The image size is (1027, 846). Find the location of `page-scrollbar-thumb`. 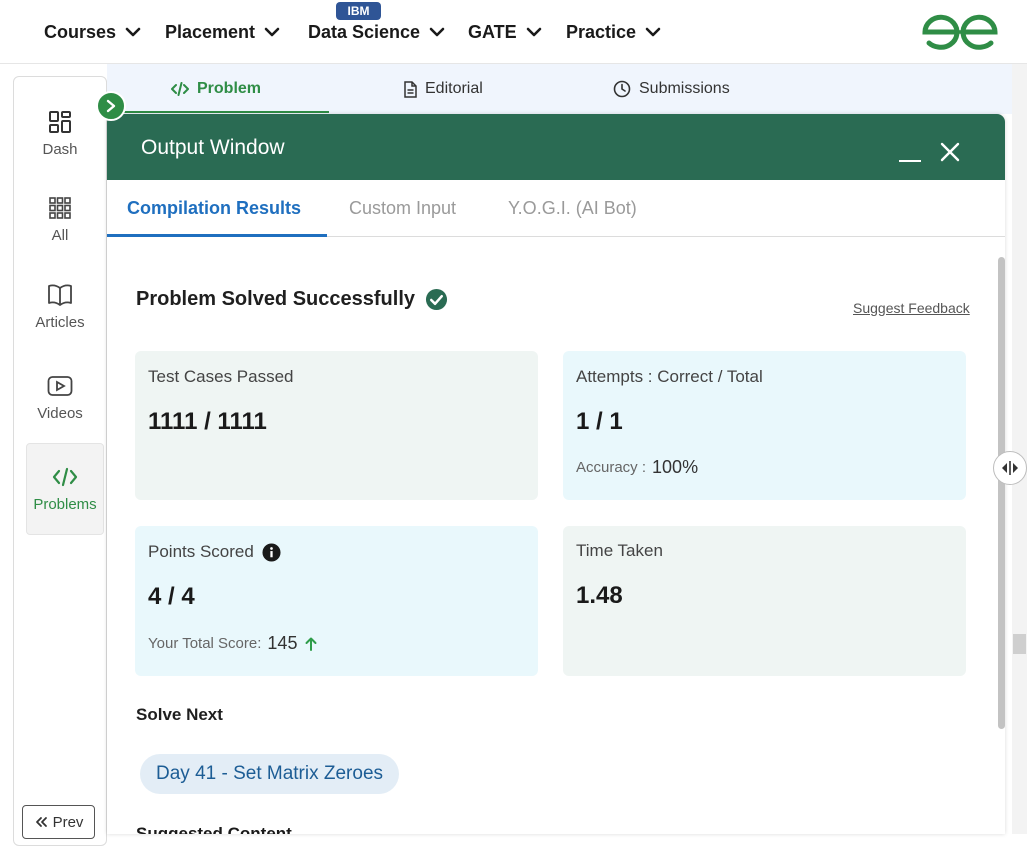

page-scrollbar-thumb is located at coordinates (1019, 644).